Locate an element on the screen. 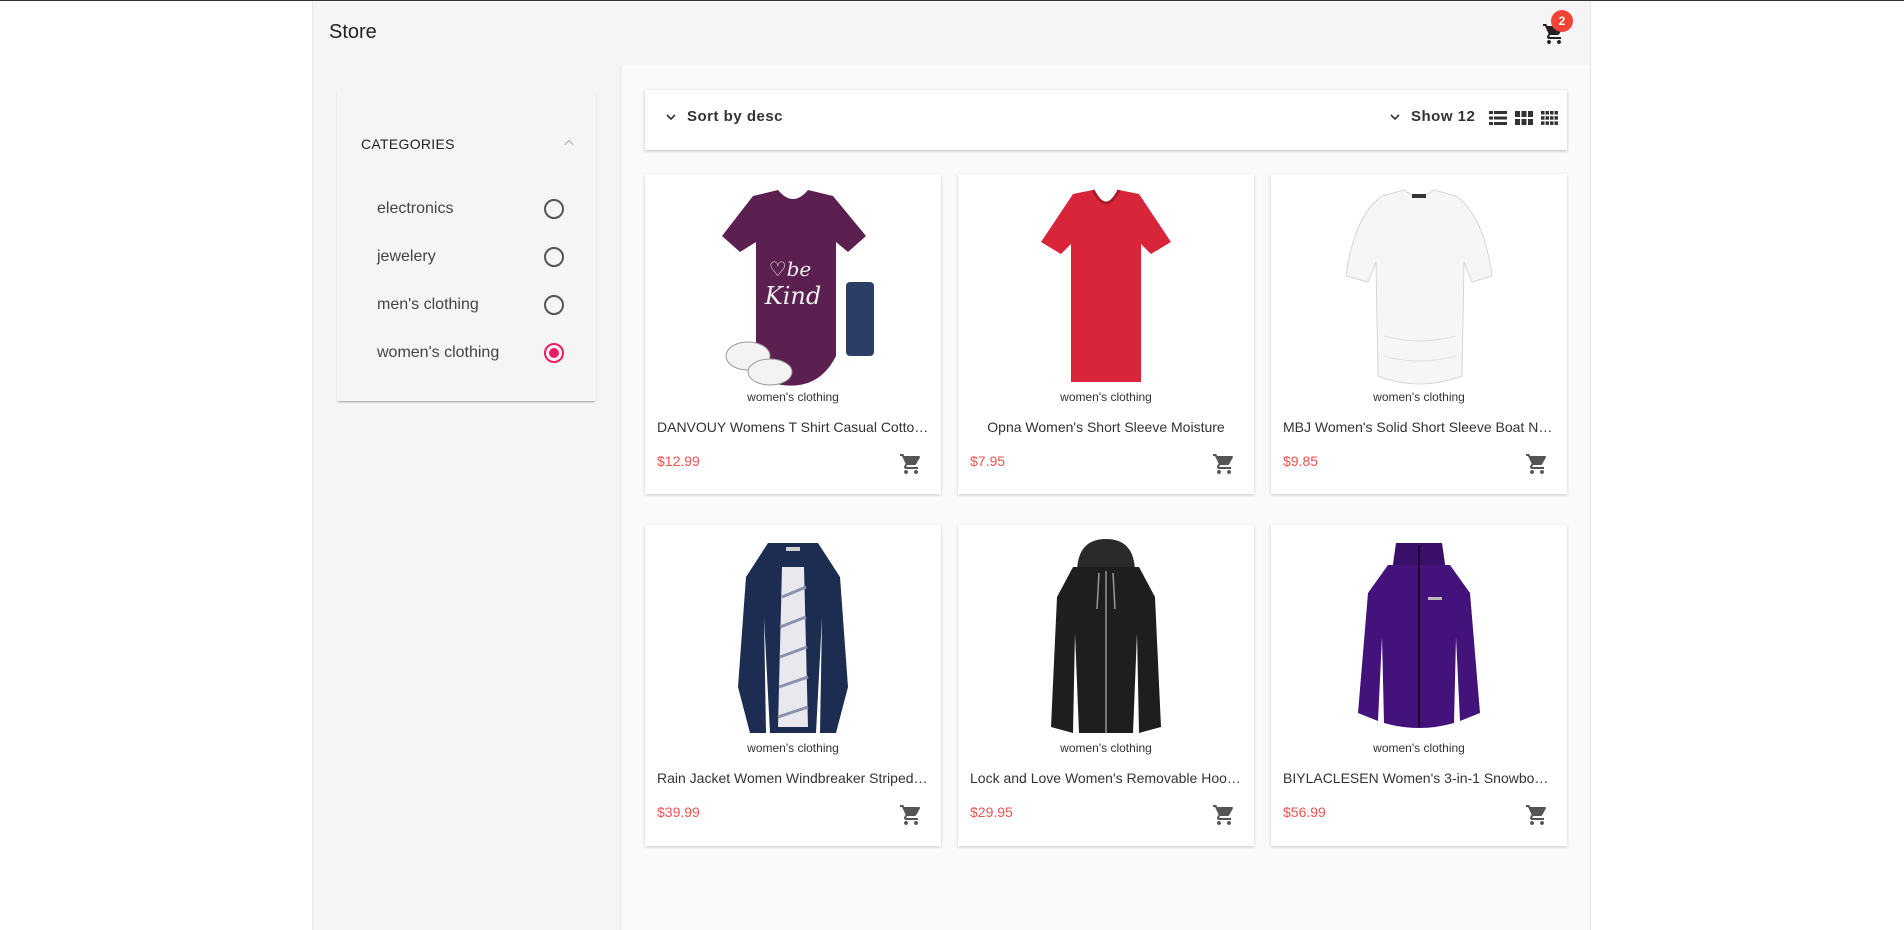 This screenshot has width=1904, height=930. compact-grid-view-button is located at coordinates (1550, 118).